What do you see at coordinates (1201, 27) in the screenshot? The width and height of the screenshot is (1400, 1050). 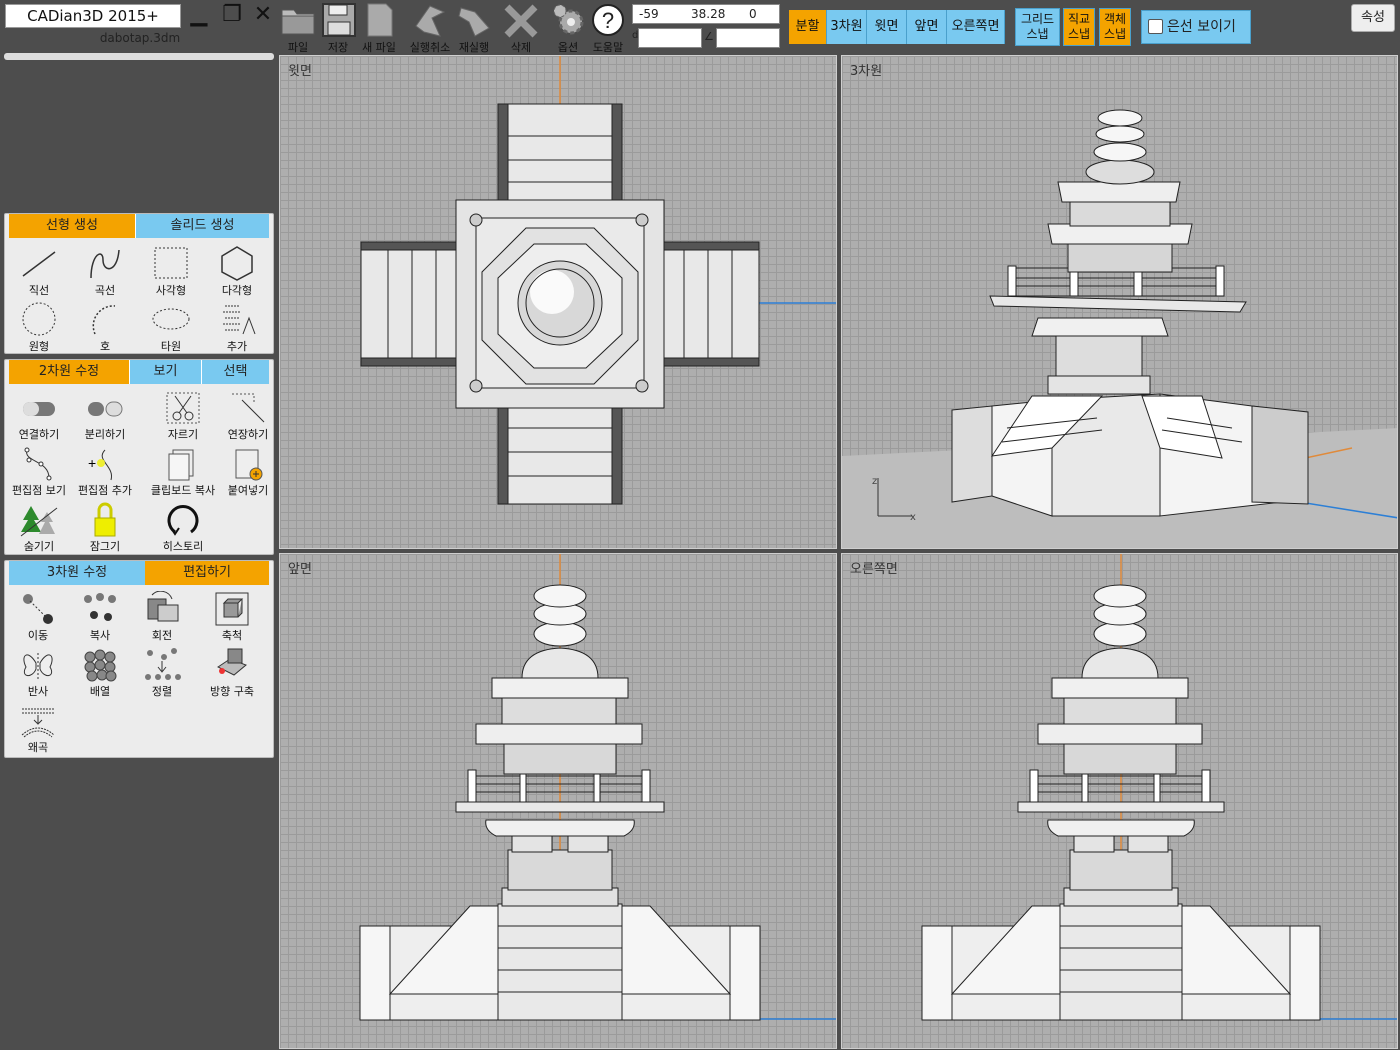 I see `hidden-line-label: 은선 보이기` at bounding box center [1201, 27].